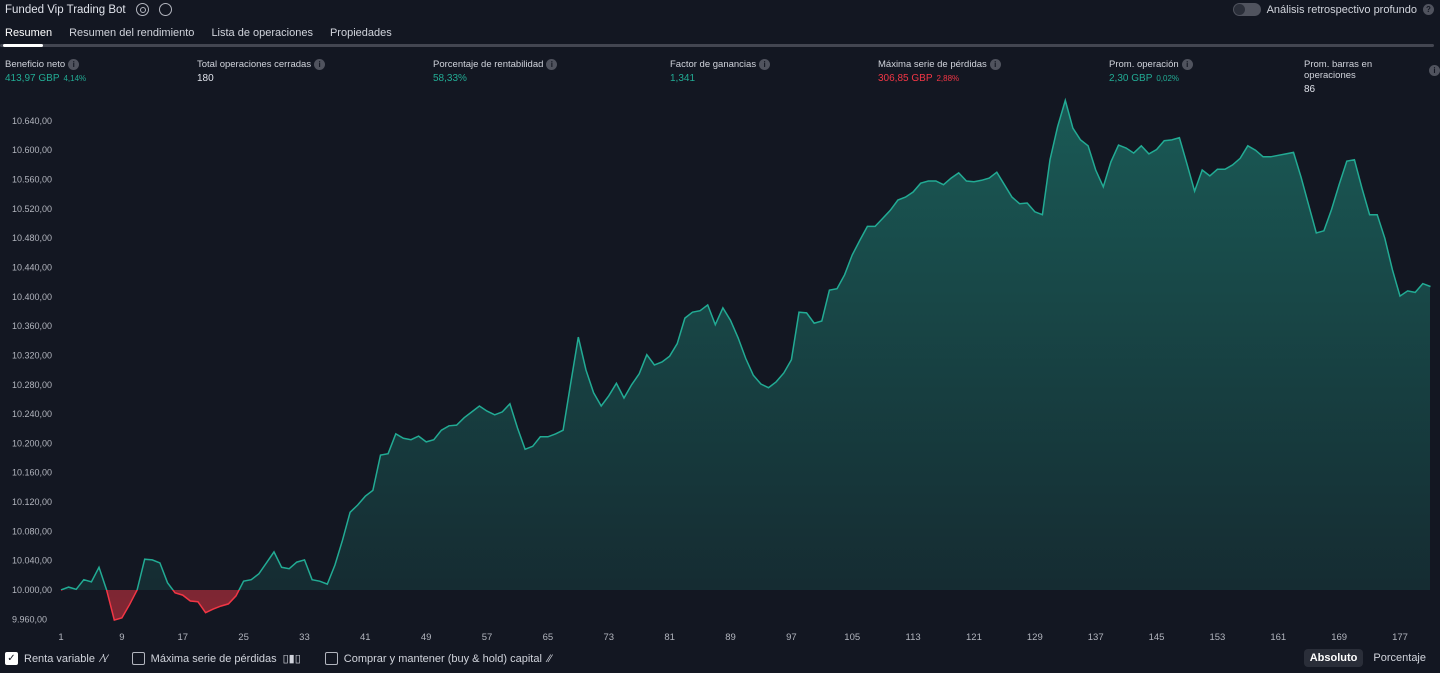 The image size is (1440, 673). Describe the element at coordinates (182, 637) in the screenshot. I see `x-tick-label: 17` at that location.